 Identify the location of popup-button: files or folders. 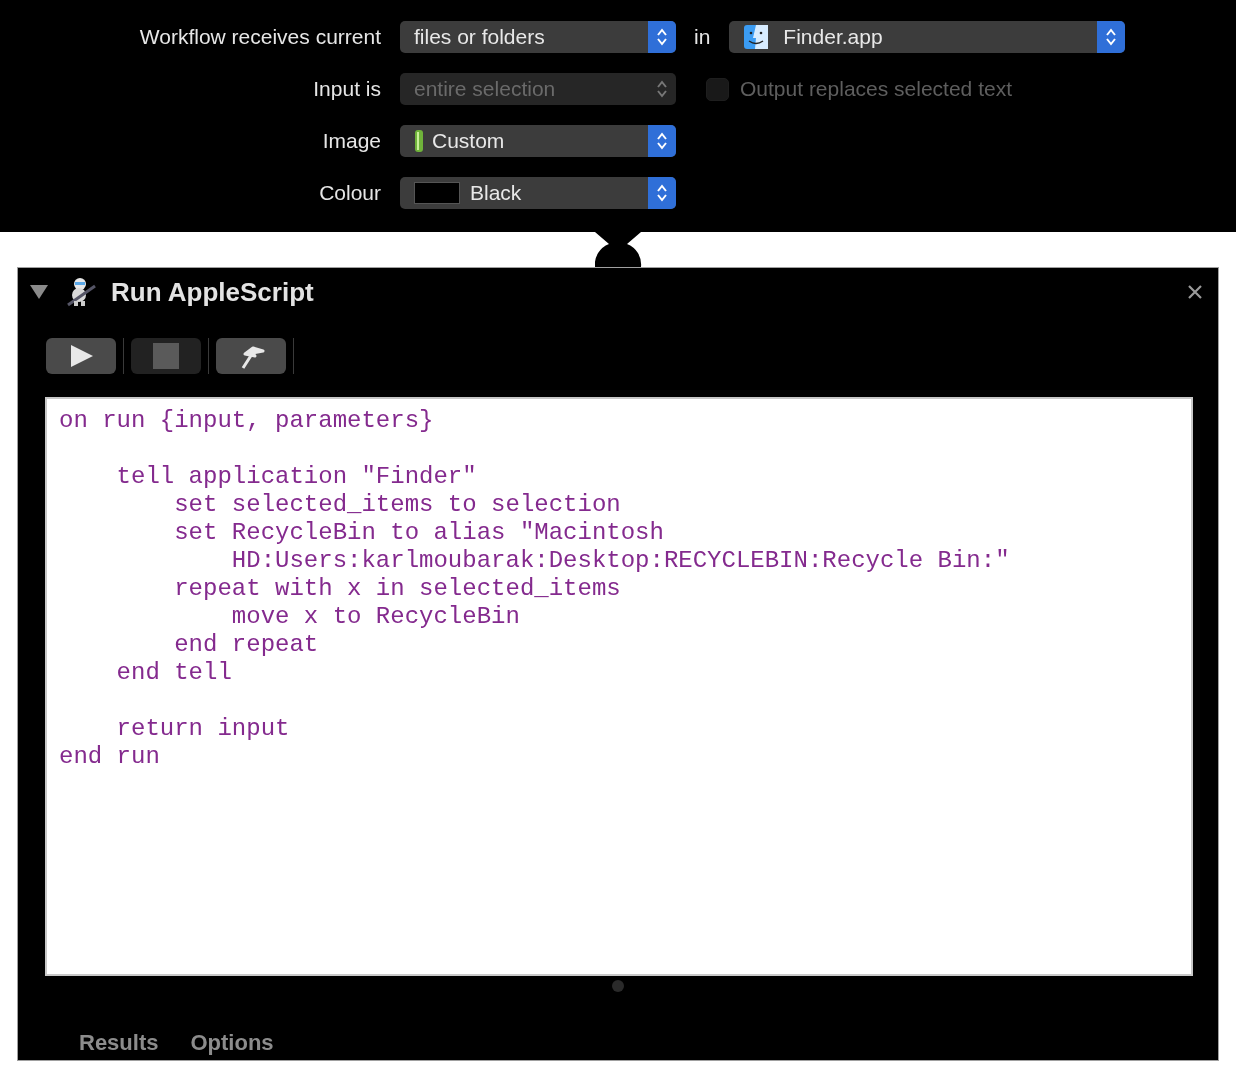
(538, 37).